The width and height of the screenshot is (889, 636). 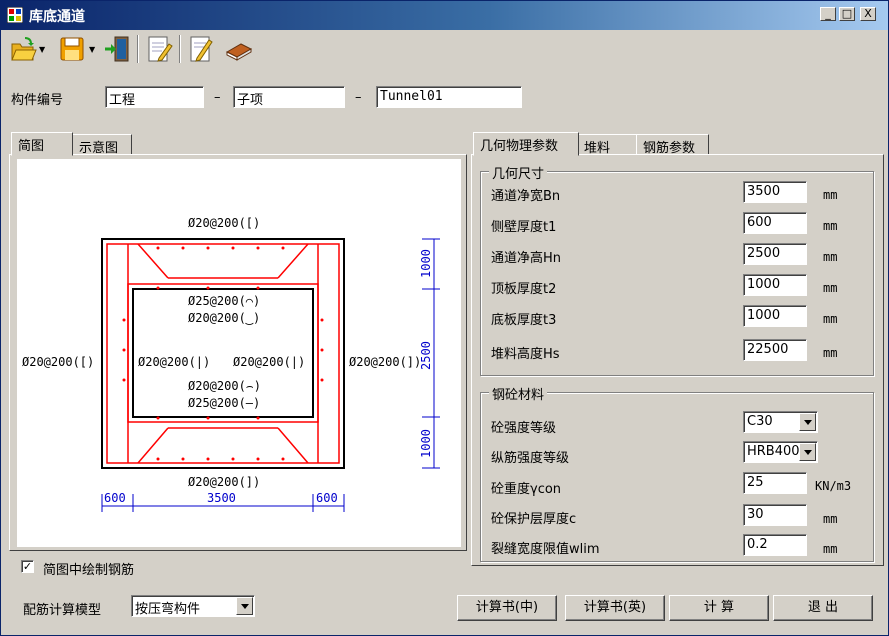 I want to click on hs-label: 堆料高度Hs, so click(x=525, y=354).